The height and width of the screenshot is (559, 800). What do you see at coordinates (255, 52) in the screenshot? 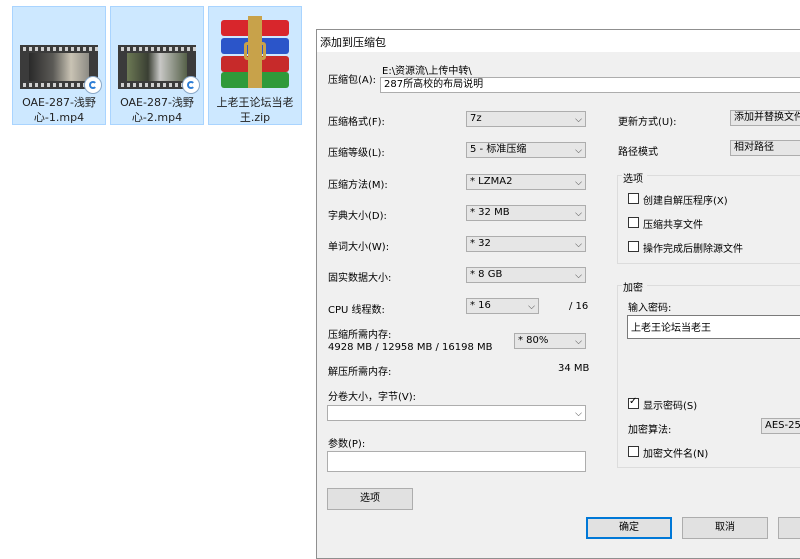
I see `winrar-archive-icon` at bounding box center [255, 52].